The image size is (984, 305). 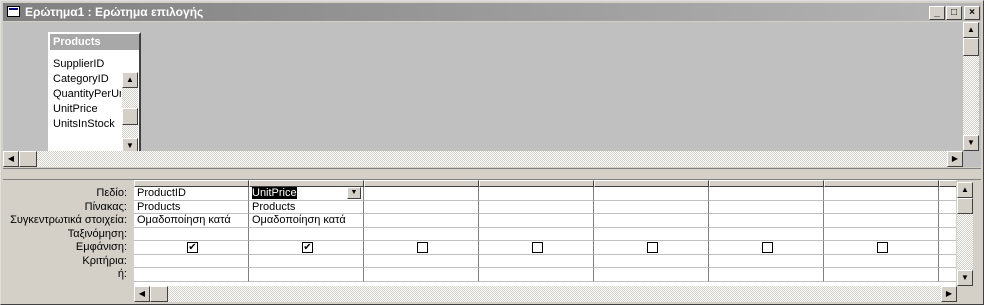 I want to click on grid-column: ProductID Products Ομαδοποίηση κατά ✔, so click(x=191, y=233).